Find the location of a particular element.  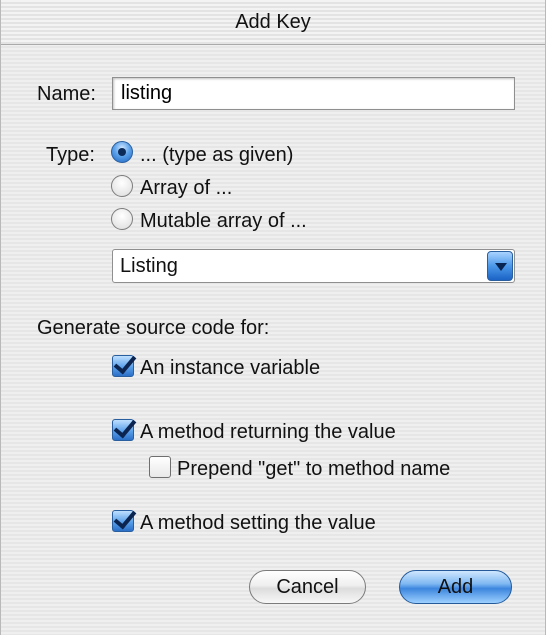

name-label: Name: is located at coordinates (66, 94).